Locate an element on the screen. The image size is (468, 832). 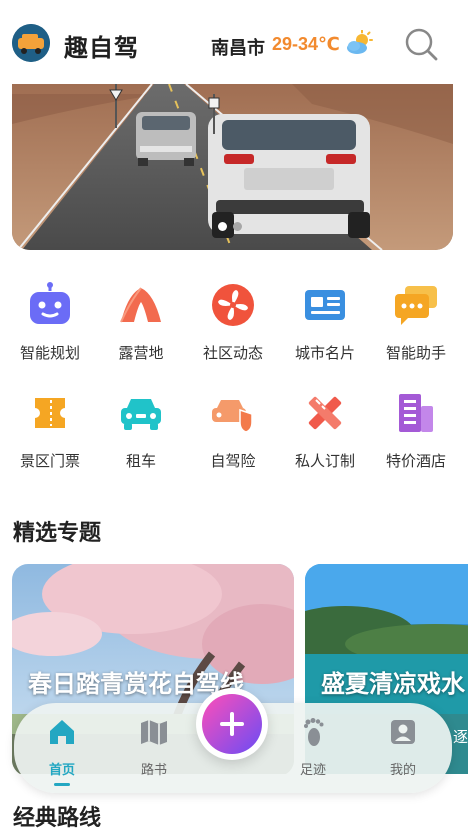
nav-home: 首页 is located at coordinates (62, 751).